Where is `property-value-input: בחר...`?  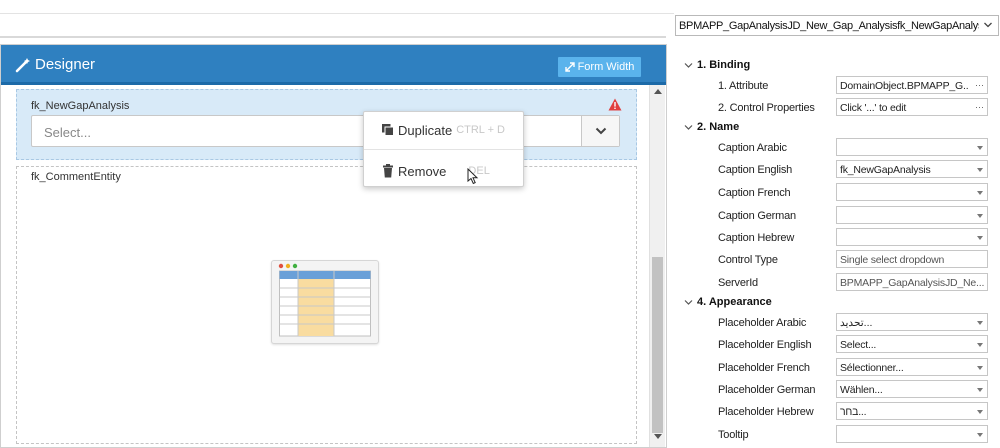 property-value-input: בחר... is located at coordinates (912, 411).